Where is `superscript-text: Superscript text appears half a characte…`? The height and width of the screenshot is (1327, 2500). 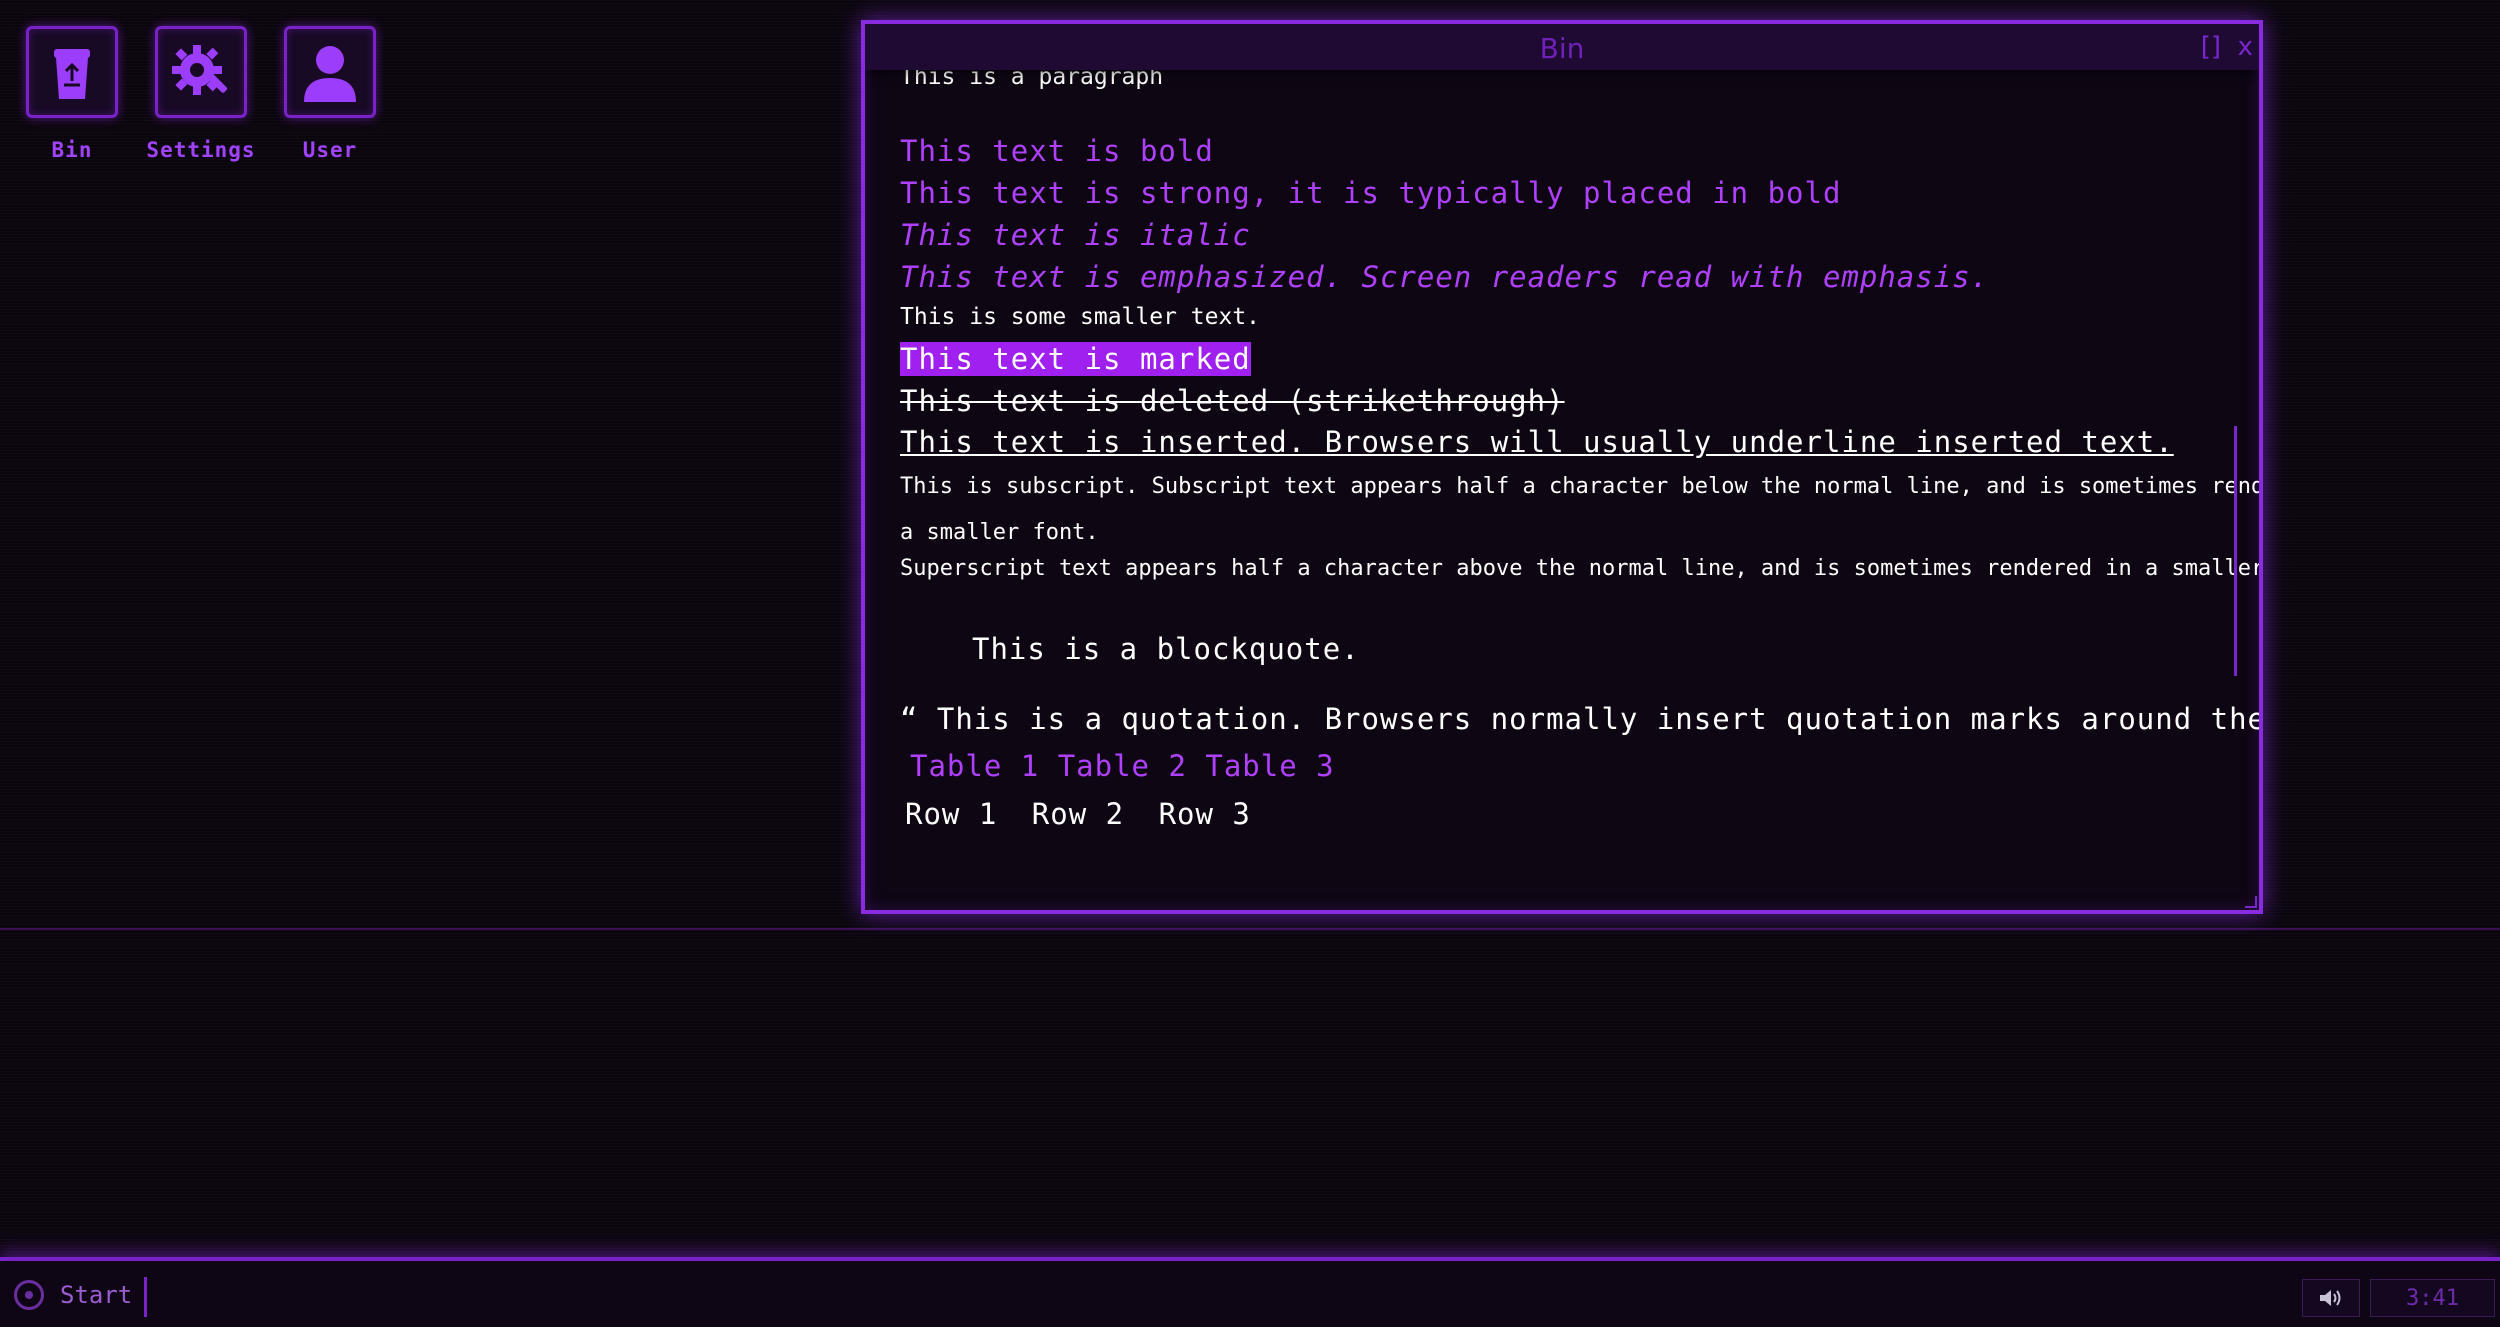
superscript-text: Superscript text appears half a characte… is located at coordinates (1581, 568).